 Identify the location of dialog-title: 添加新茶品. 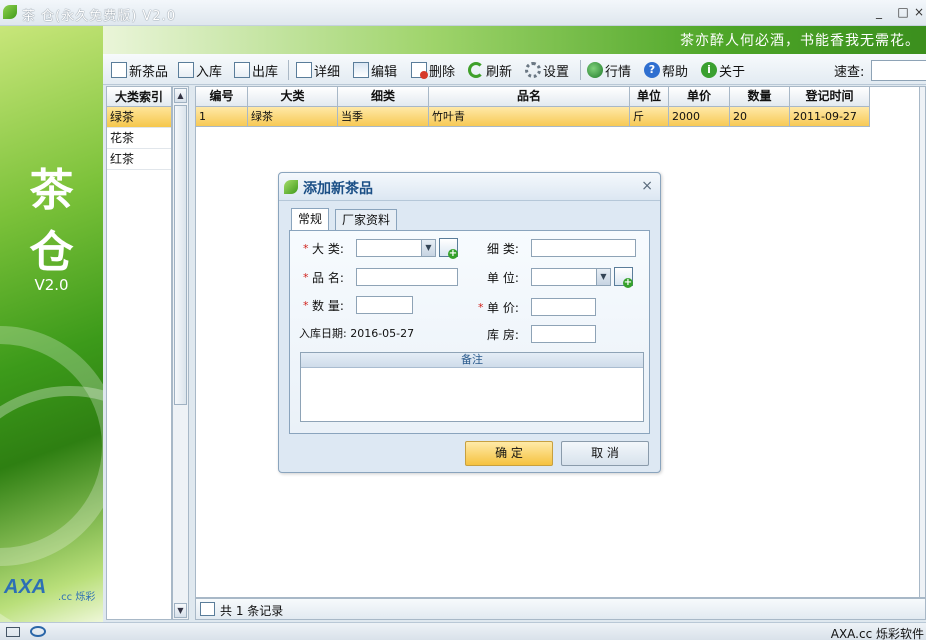
(338, 189).